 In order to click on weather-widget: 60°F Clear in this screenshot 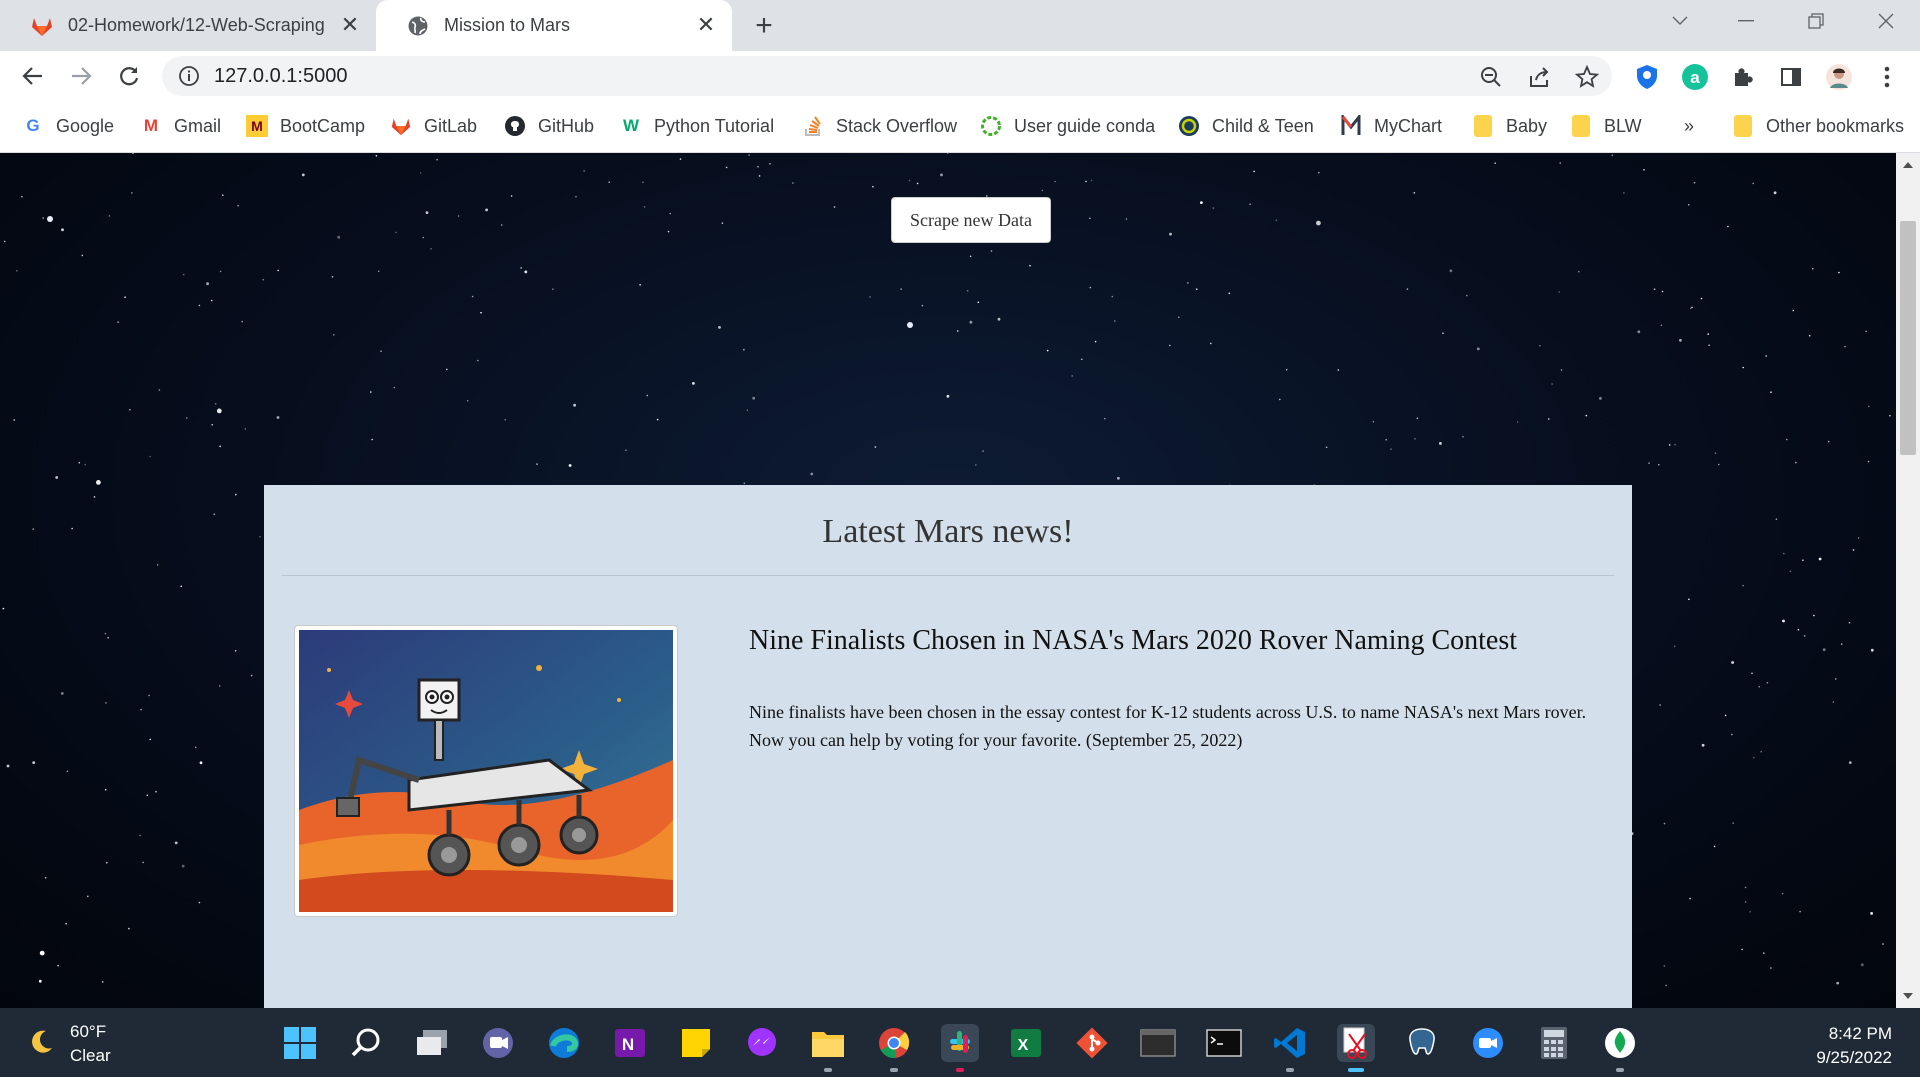, I will do `click(68, 1044)`.